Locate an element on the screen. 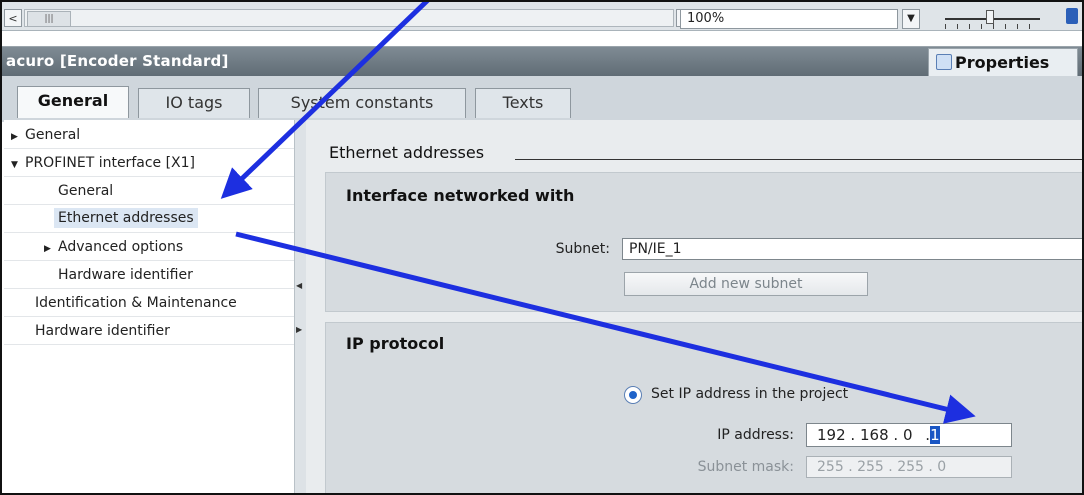  zoom-input: 100% is located at coordinates (789, 19).